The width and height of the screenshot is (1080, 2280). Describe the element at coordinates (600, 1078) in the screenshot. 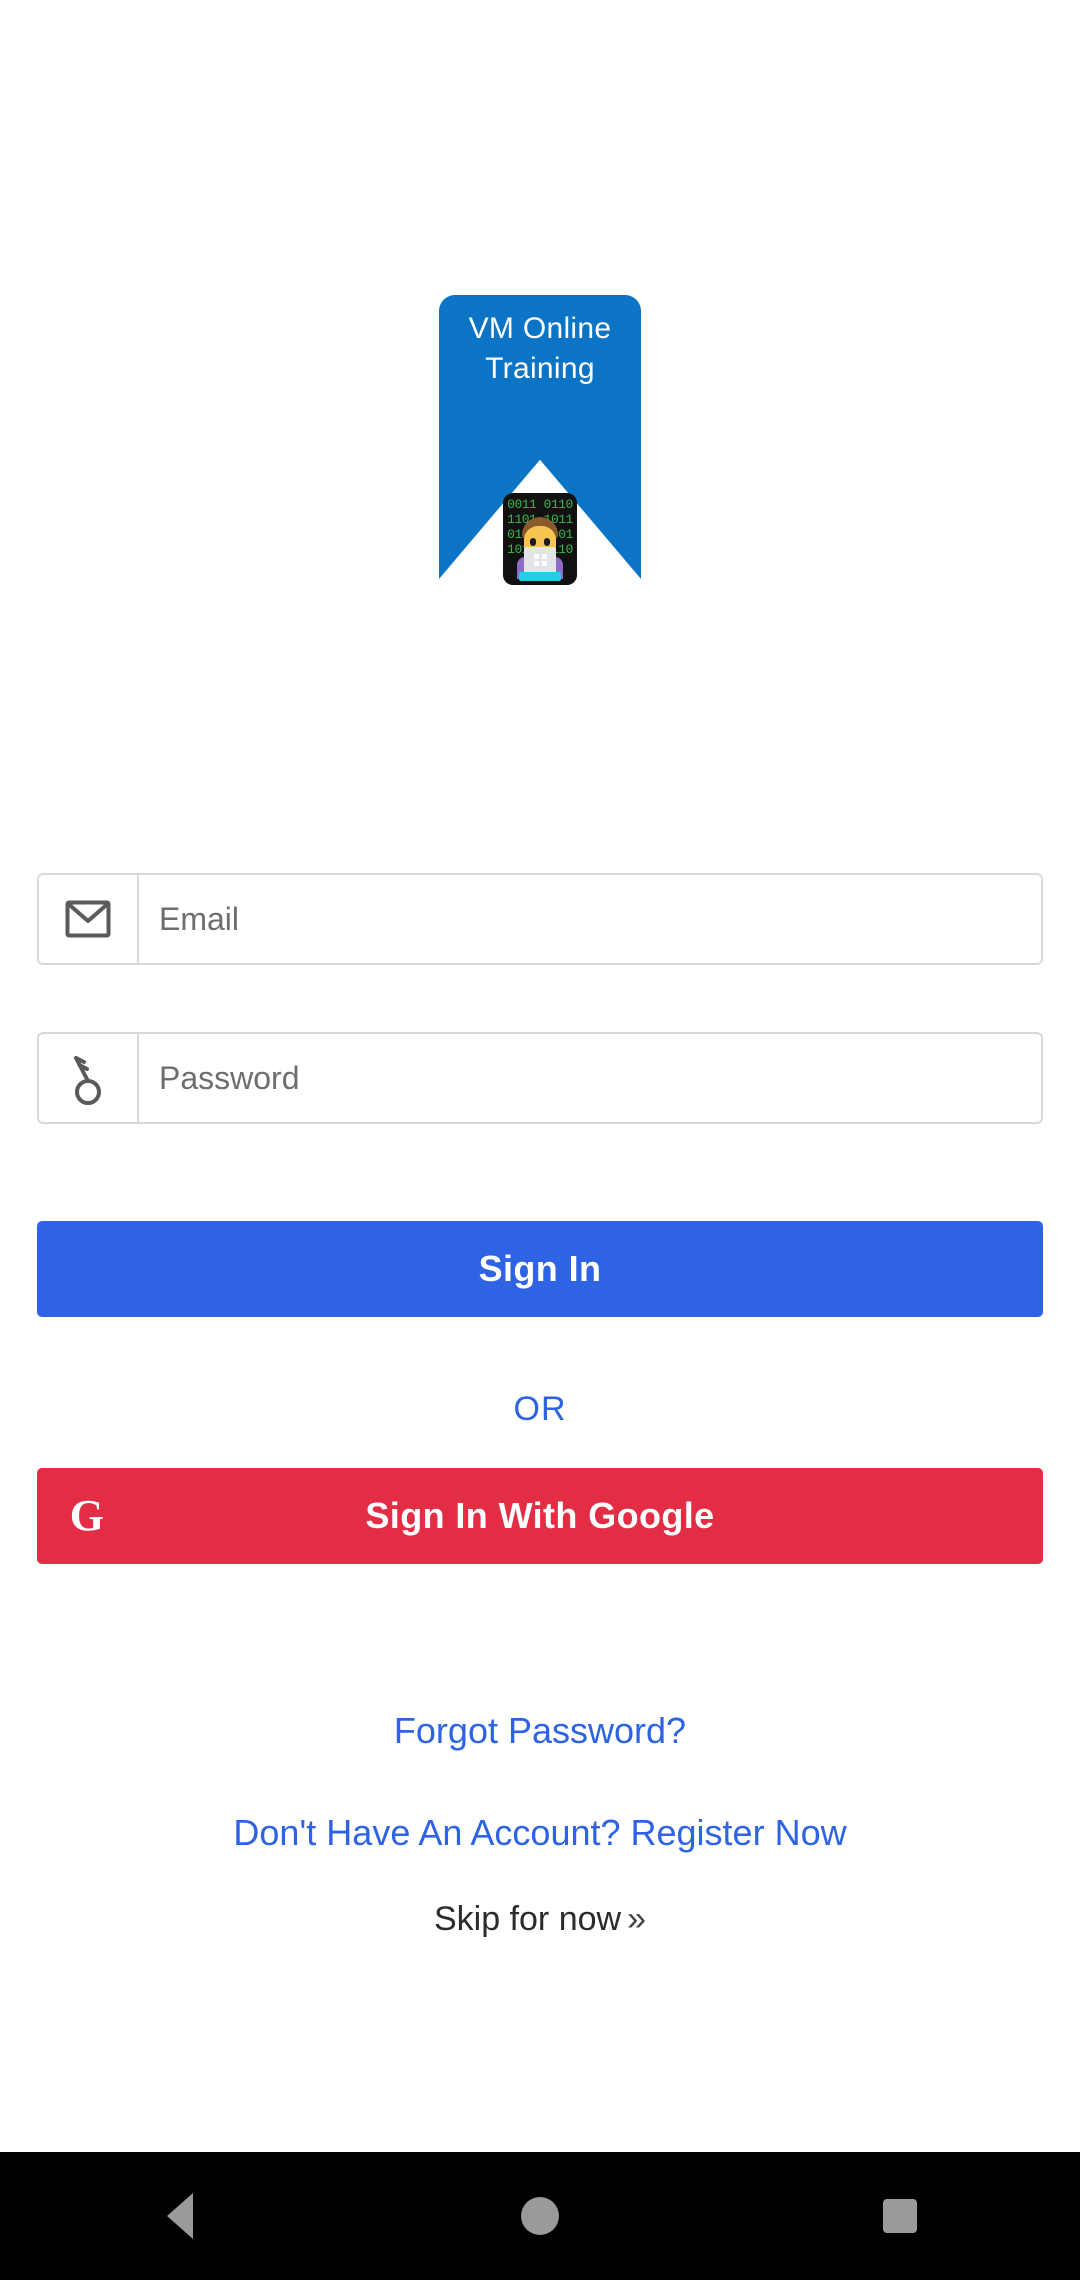

I see `password-input` at that location.